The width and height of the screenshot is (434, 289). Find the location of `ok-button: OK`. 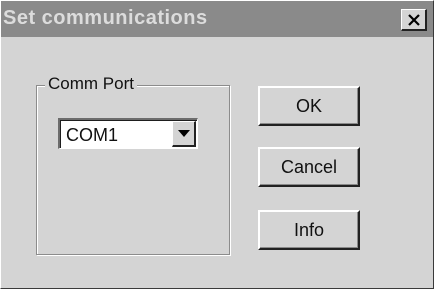

ok-button: OK is located at coordinates (309, 106).